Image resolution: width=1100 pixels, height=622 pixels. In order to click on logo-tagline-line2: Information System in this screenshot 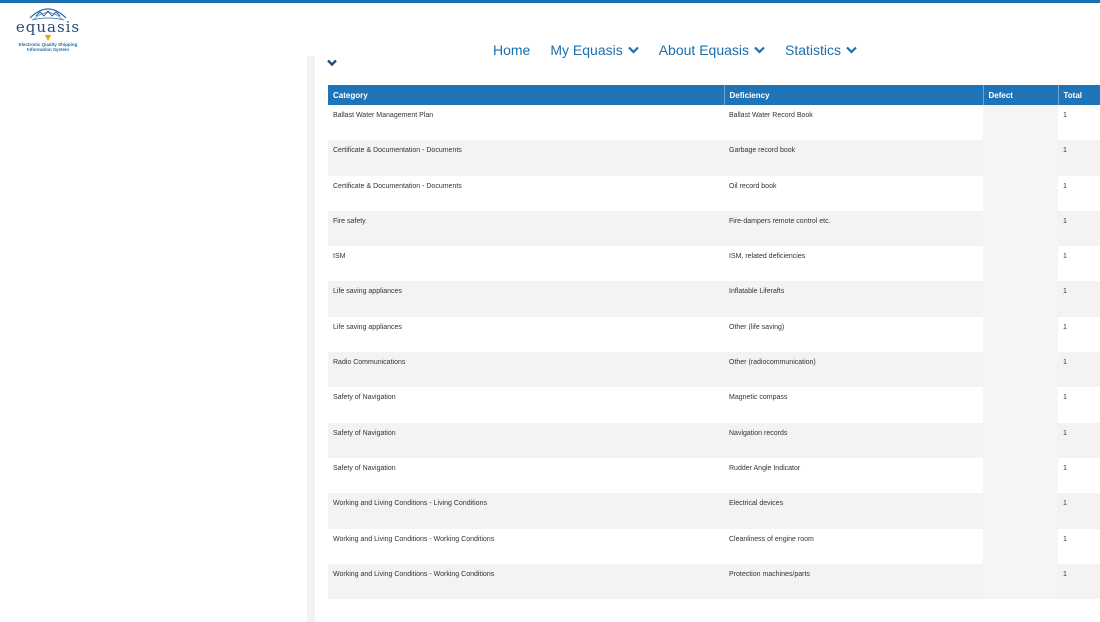, I will do `click(47, 49)`.